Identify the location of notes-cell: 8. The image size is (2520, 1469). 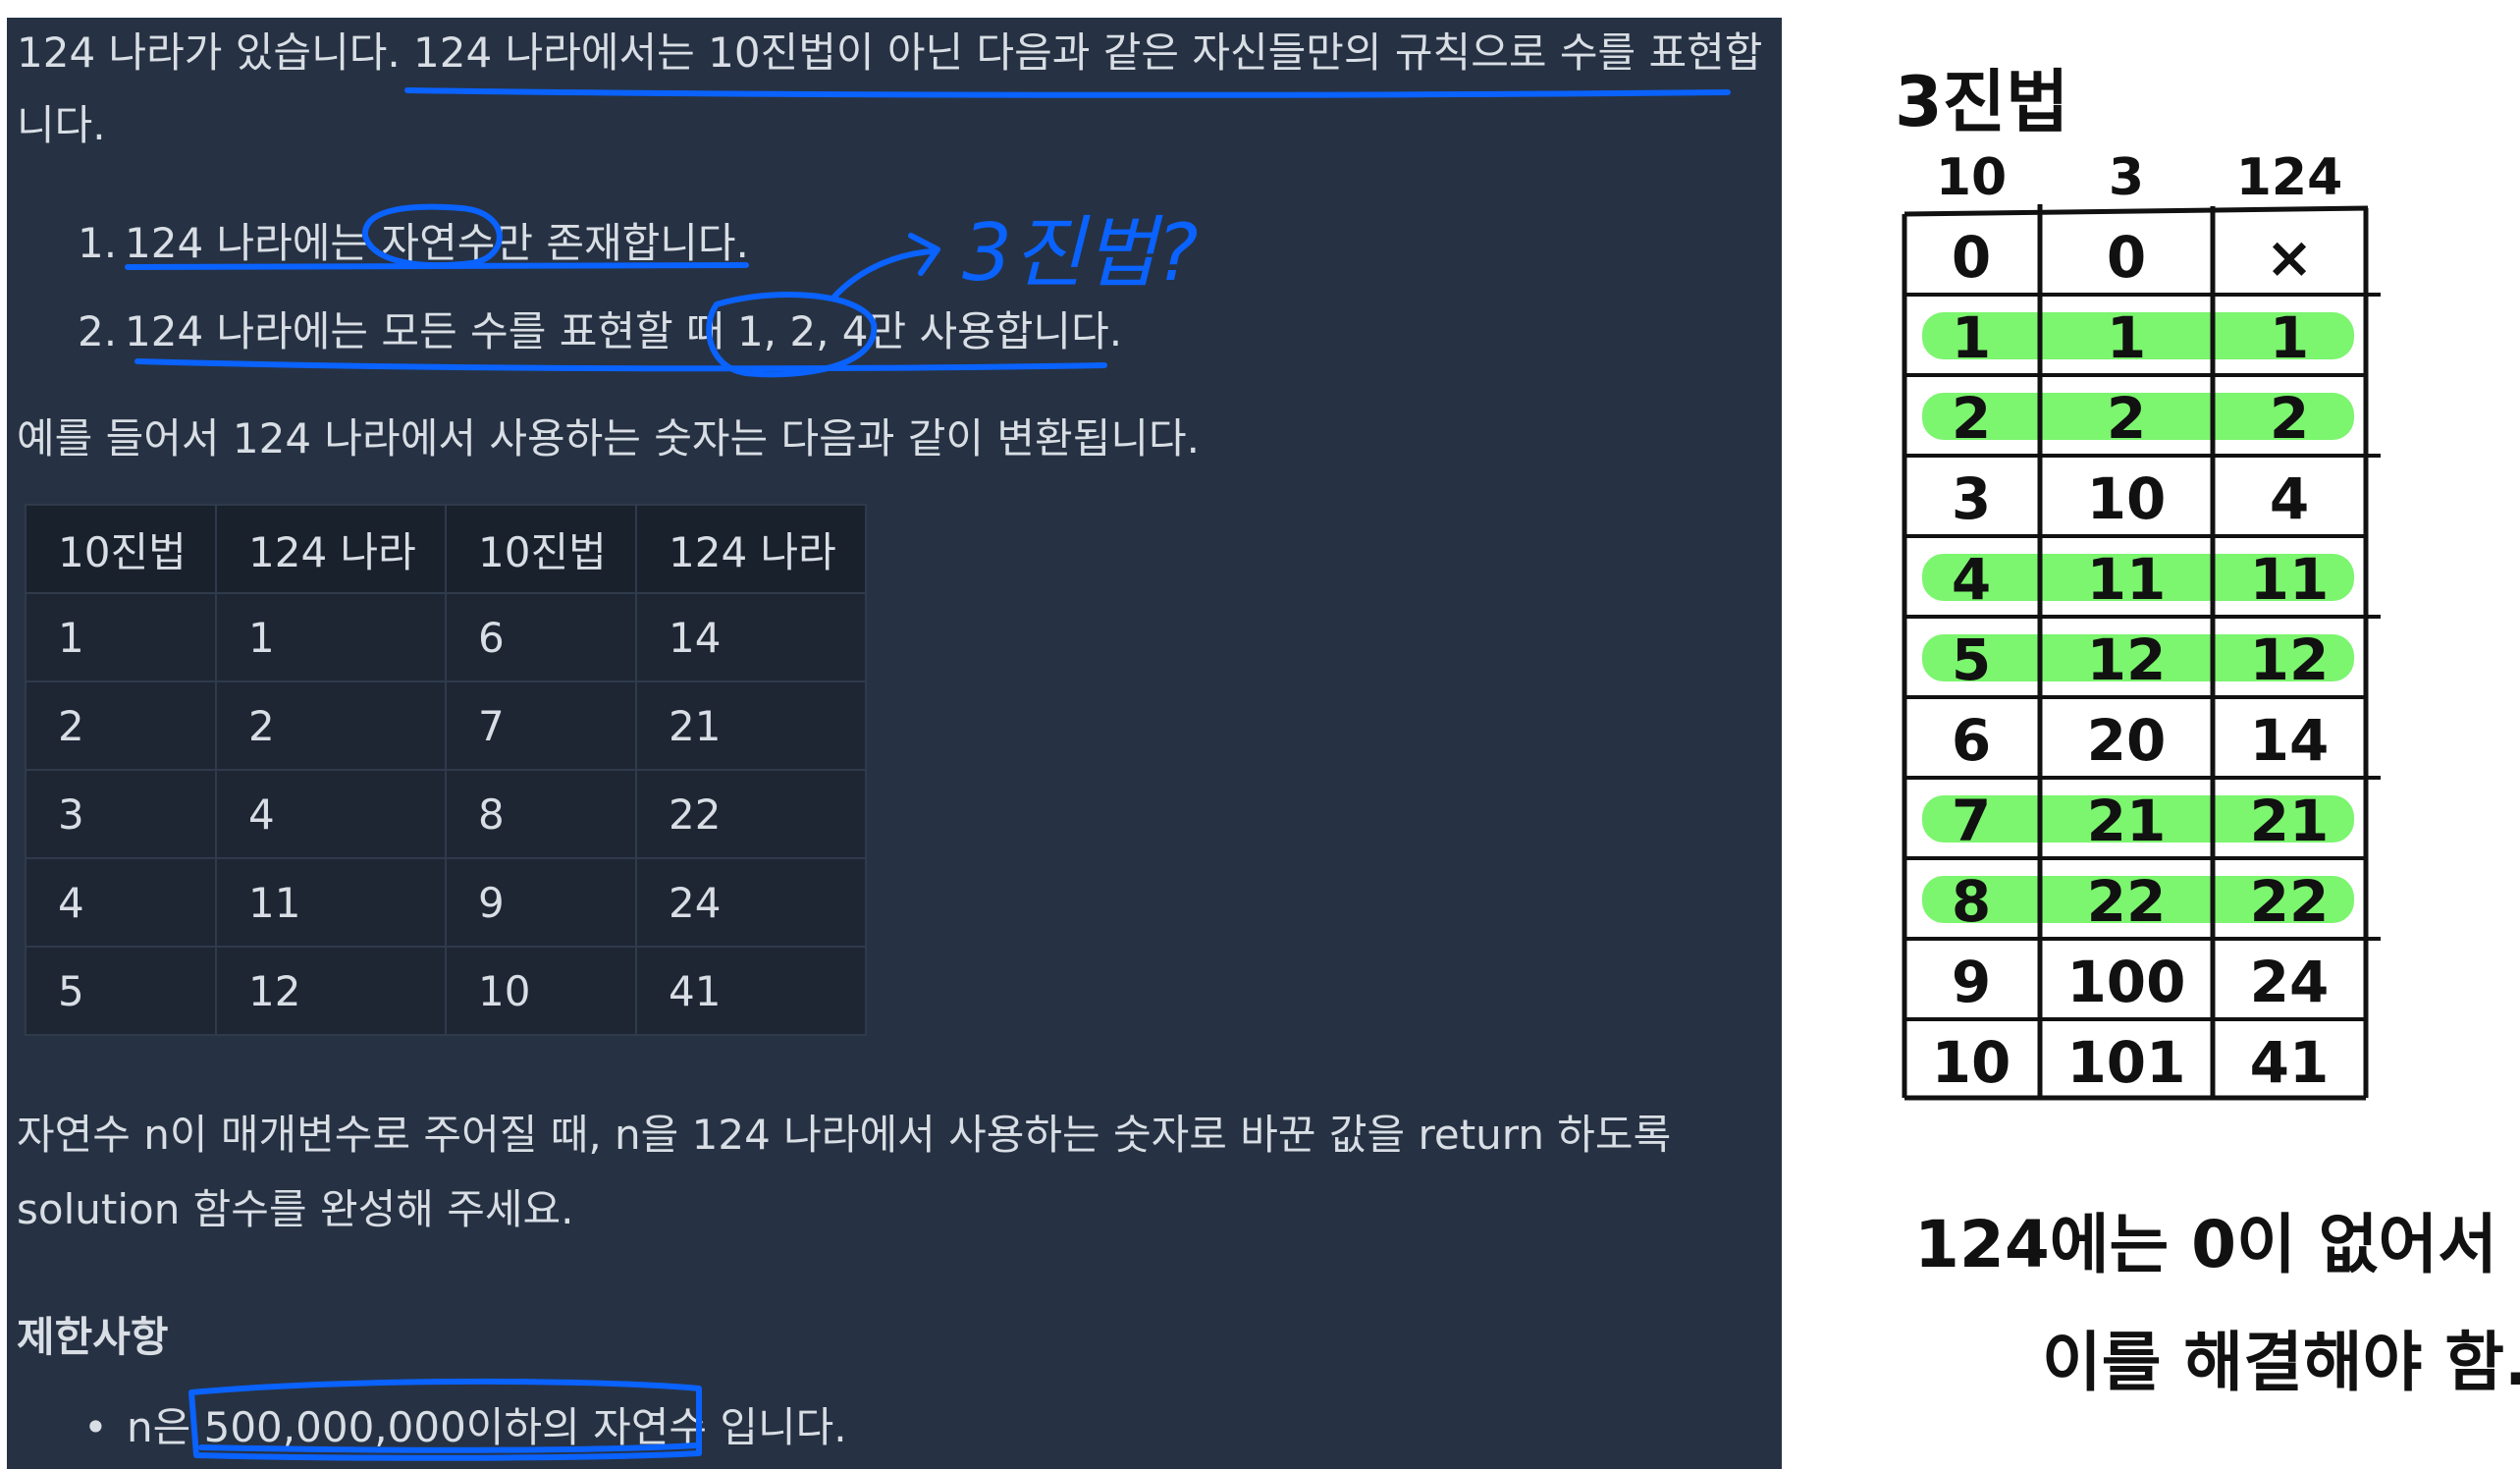
(1971, 901).